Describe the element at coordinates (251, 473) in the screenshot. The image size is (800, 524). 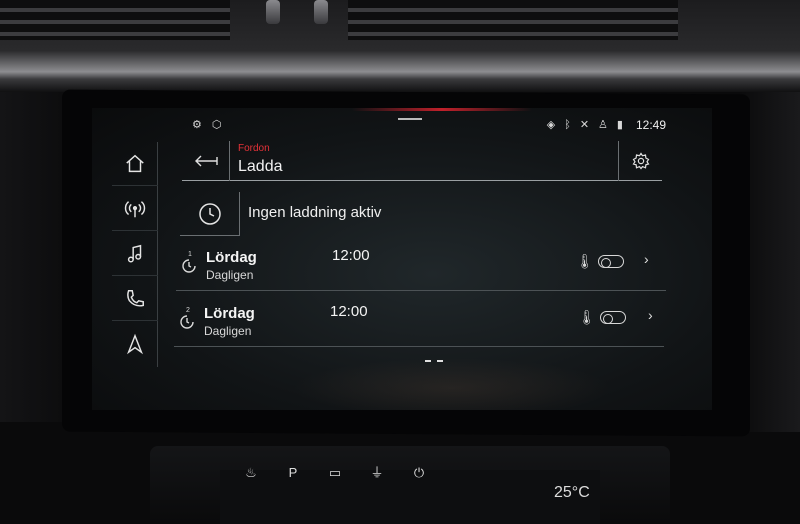
I see `seat-heat-icon: ♨` at that location.